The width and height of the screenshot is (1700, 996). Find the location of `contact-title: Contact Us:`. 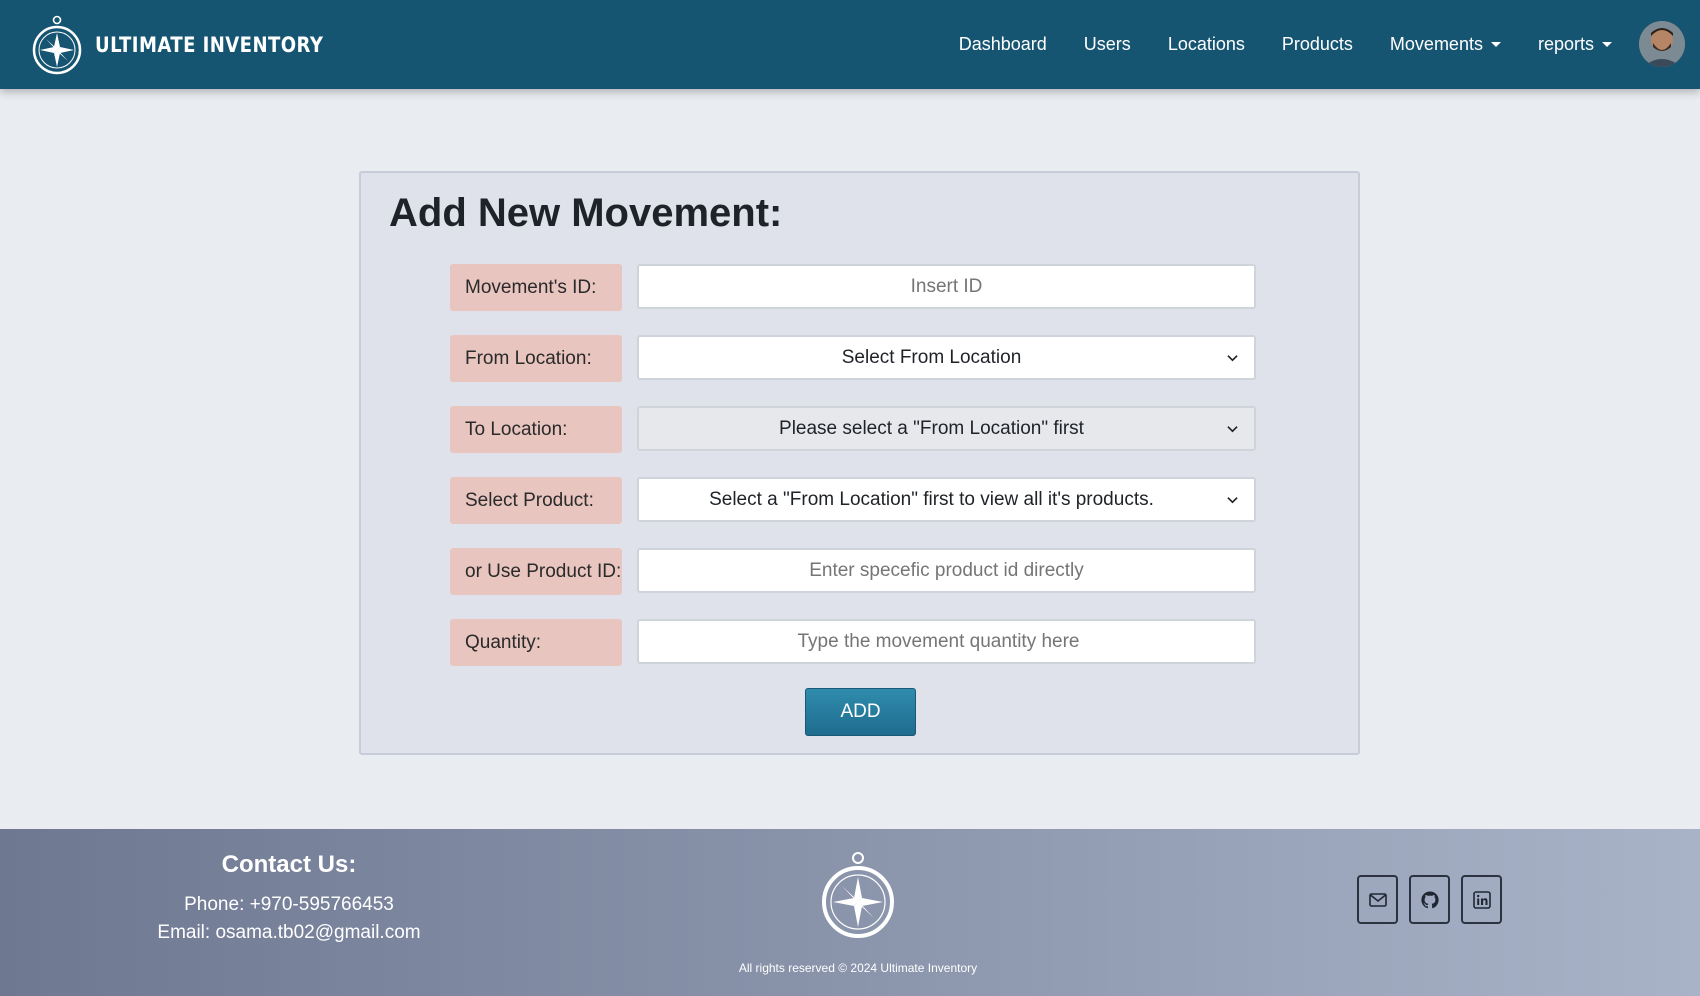

contact-title: Contact Us: is located at coordinates (289, 864).